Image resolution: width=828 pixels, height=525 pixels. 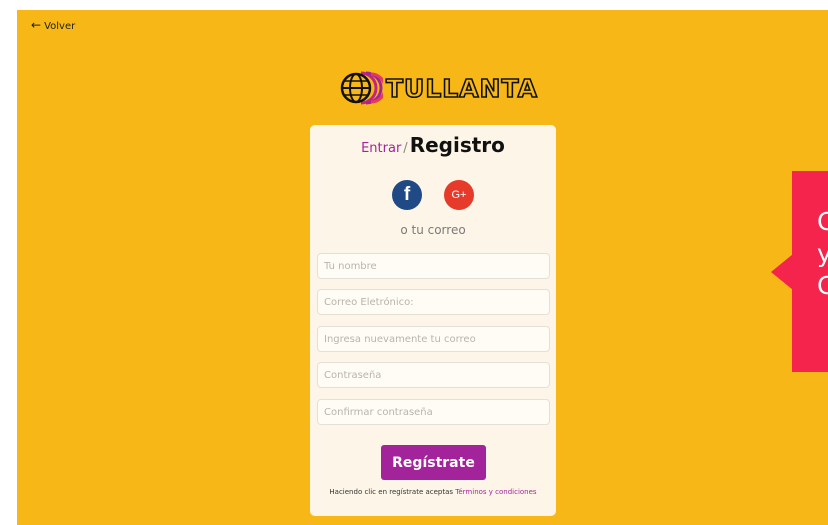 What do you see at coordinates (433, 195) in the screenshot?
I see `social-login: f G+` at bounding box center [433, 195].